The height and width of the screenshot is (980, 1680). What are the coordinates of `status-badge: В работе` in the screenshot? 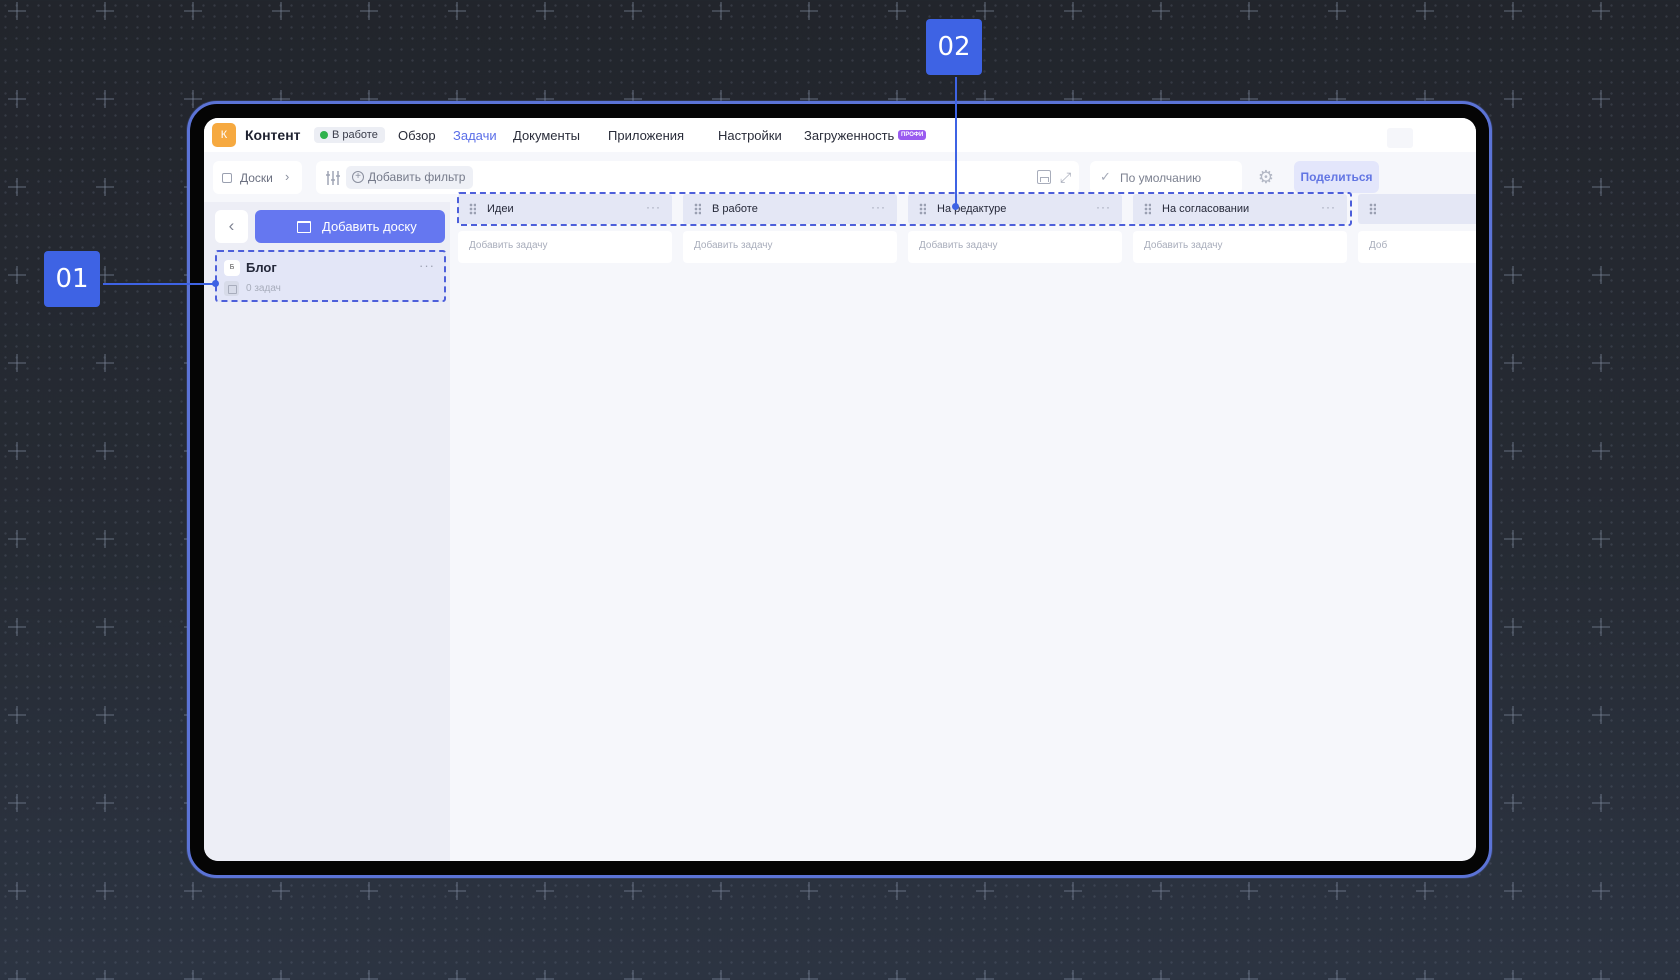 It's located at (349, 135).